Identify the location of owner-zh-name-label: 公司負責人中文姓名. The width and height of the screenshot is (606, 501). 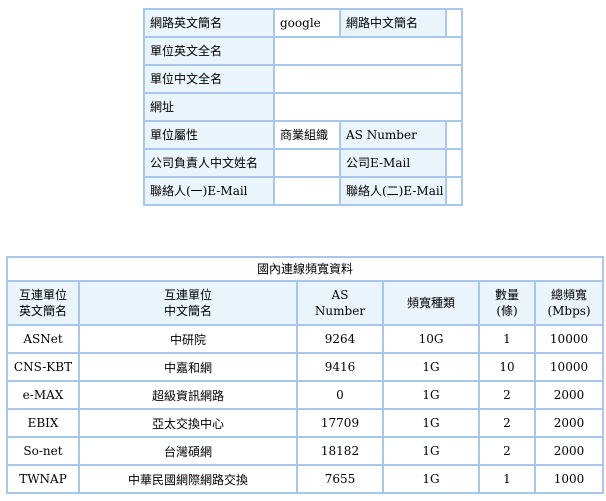
(209, 163).